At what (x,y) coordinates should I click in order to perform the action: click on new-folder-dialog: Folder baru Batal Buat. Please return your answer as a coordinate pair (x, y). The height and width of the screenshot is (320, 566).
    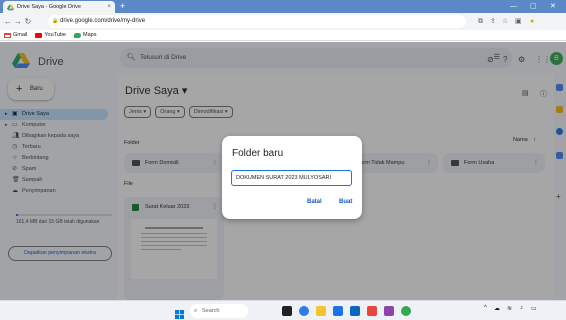
    Looking at the image, I should click on (292, 177).